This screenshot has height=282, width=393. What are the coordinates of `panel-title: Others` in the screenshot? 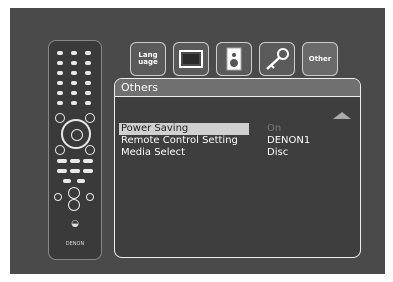 It's located at (237, 88).